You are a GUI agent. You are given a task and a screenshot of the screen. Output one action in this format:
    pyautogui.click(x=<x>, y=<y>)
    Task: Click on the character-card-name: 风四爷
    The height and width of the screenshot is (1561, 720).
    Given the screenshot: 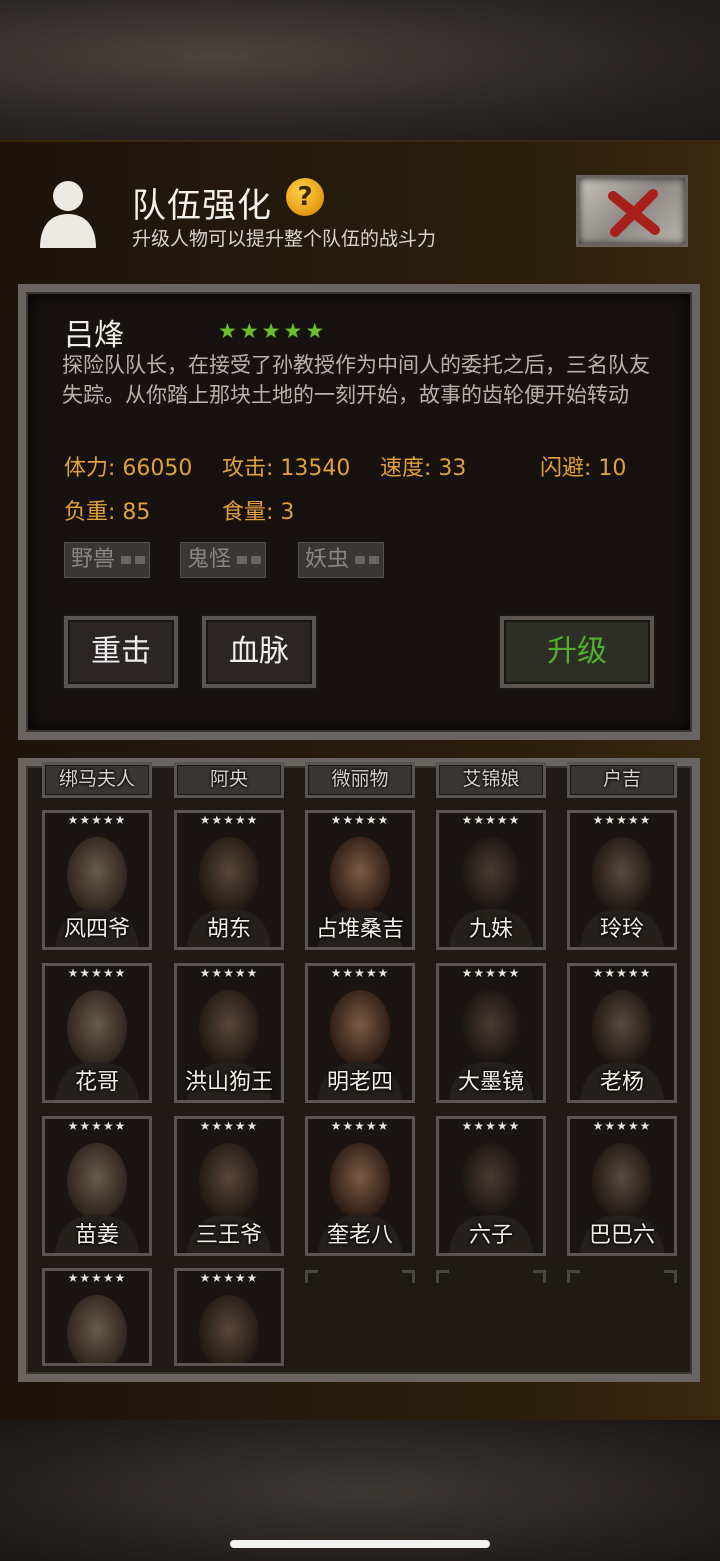 What is the action you would take?
    pyautogui.click(x=96, y=929)
    